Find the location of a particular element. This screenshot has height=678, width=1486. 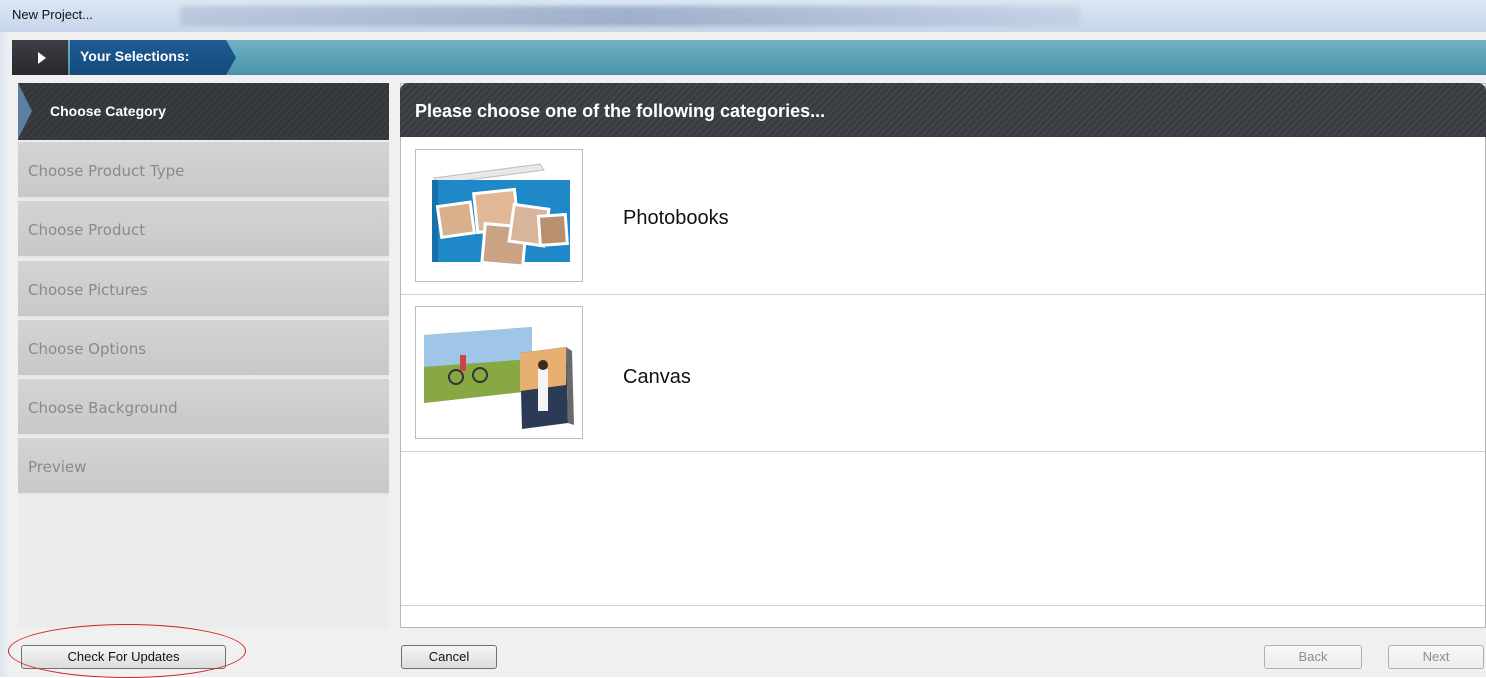

sidebar-step-preview: Preview is located at coordinates (203, 466).